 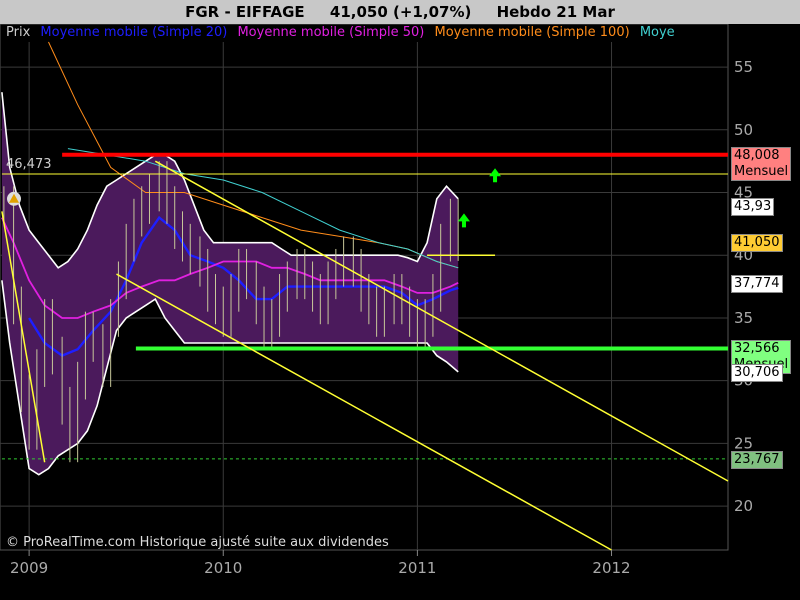 What do you see at coordinates (29, 568) in the screenshot?
I see `x-tick-label: 2009` at bounding box center [29, 568].